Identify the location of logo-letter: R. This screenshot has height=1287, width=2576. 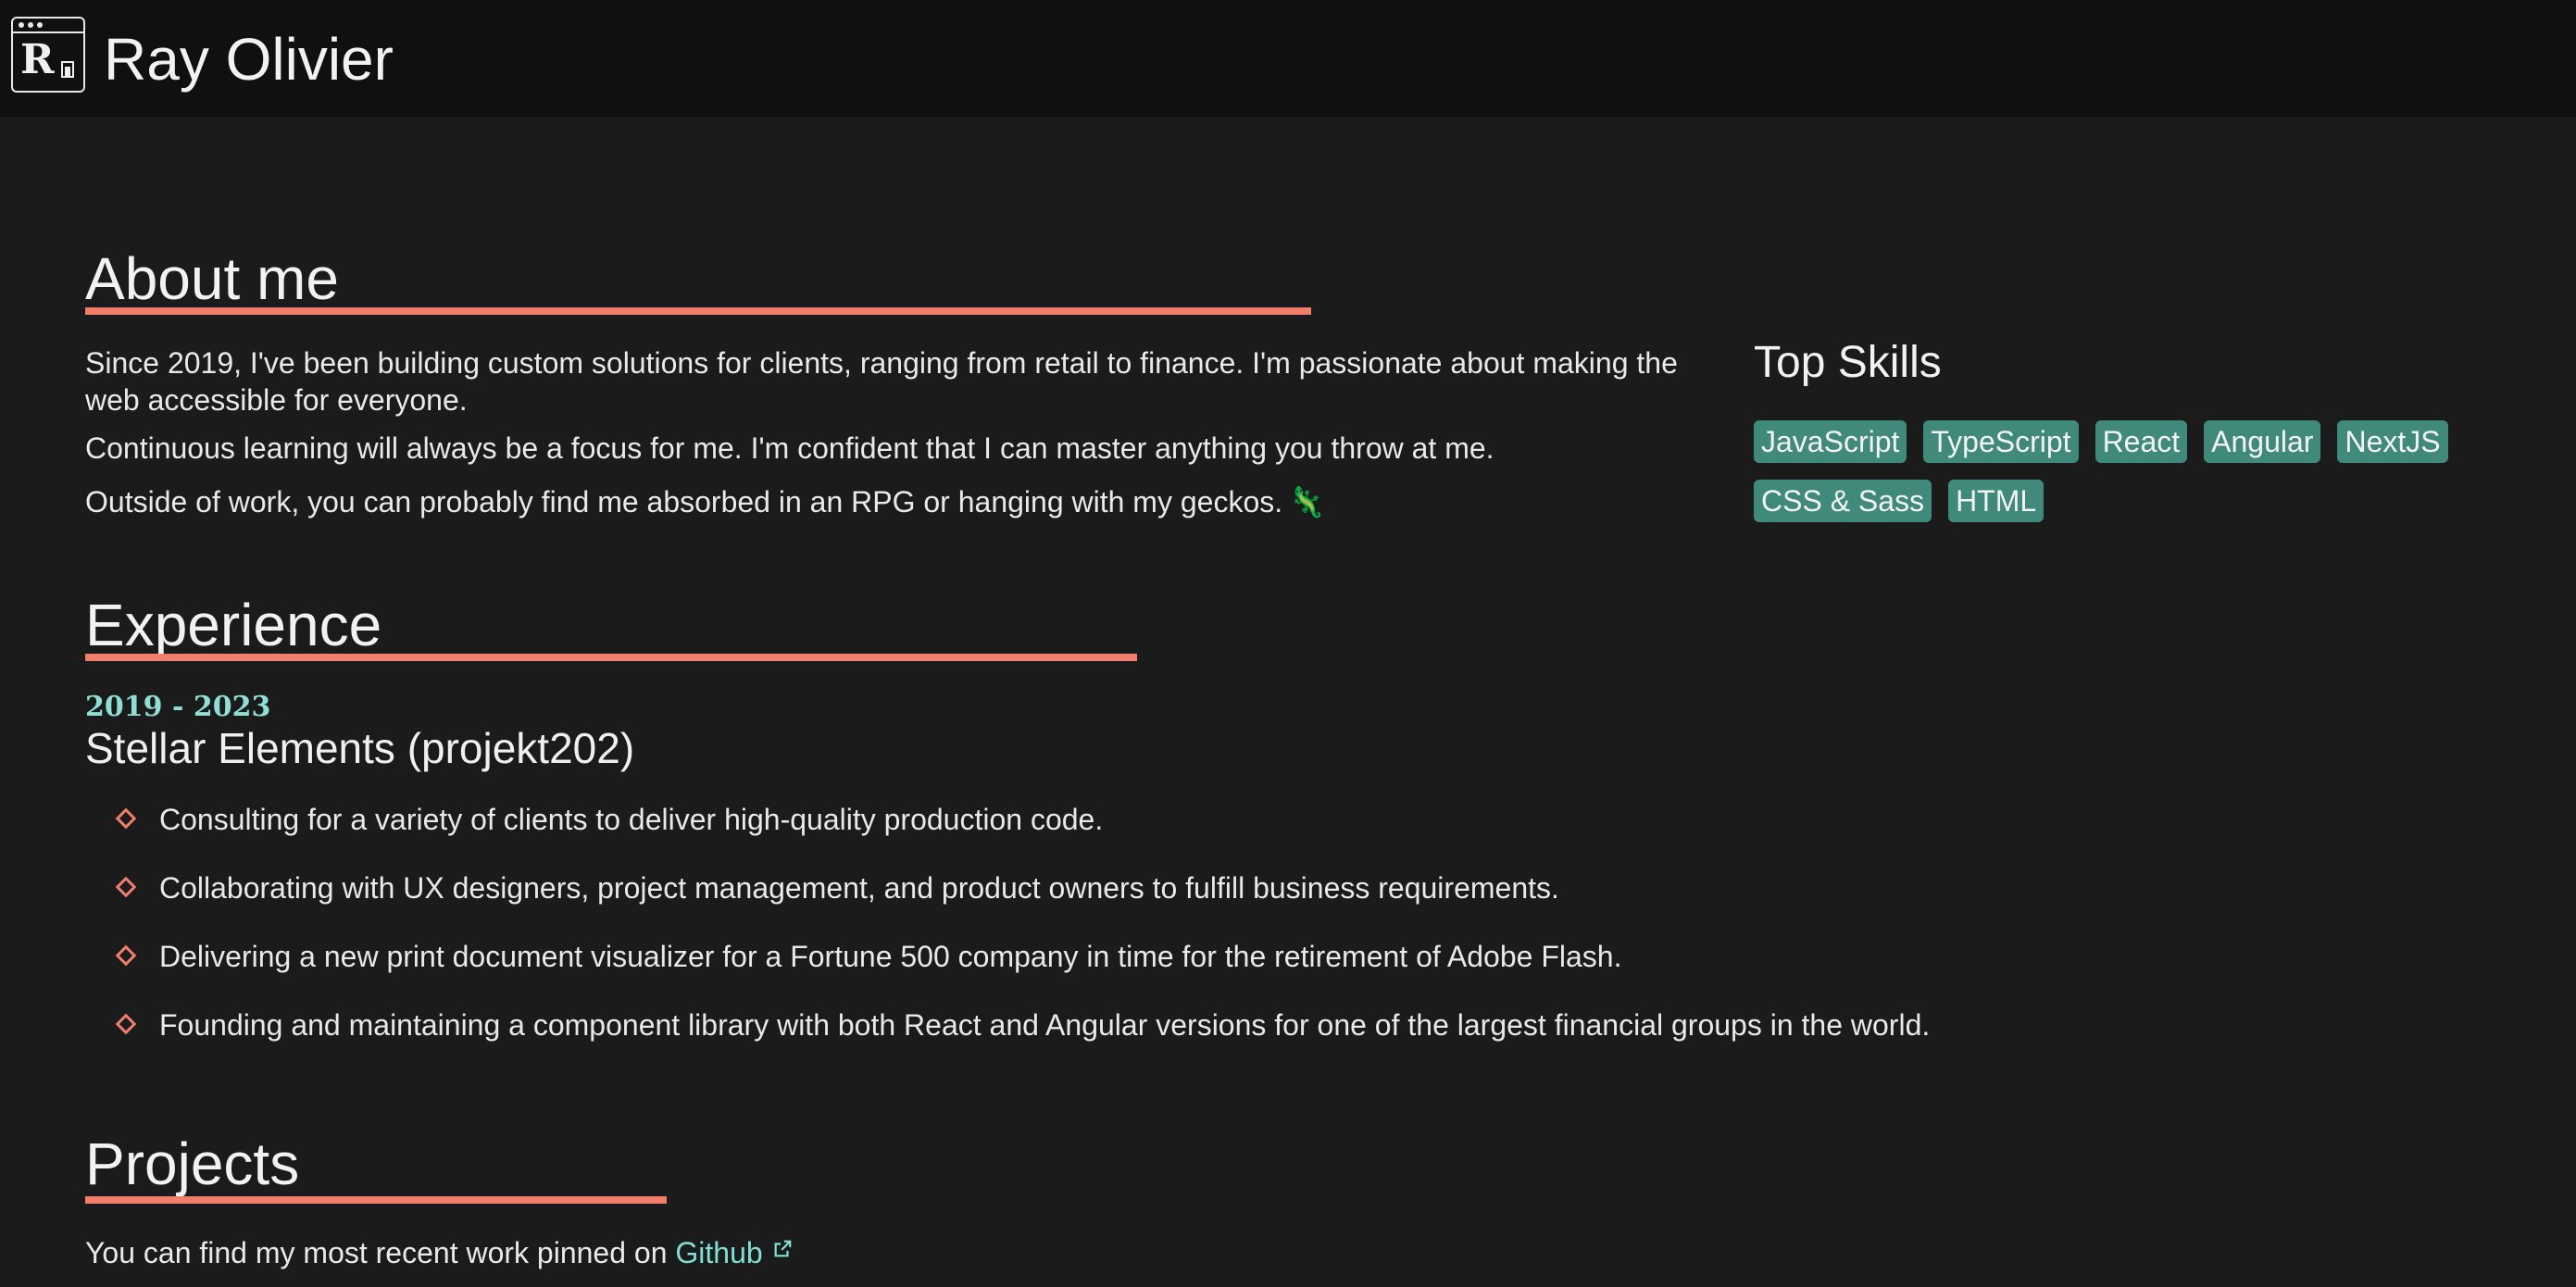
(37, 60).